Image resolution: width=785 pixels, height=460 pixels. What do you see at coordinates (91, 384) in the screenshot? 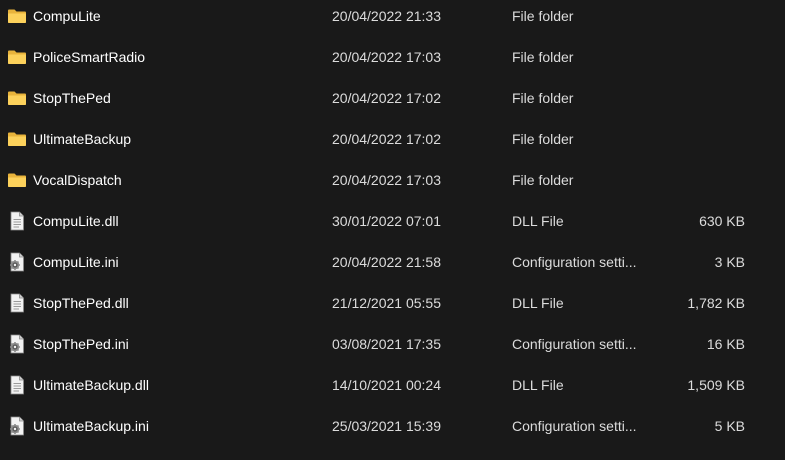
I see `file-name: UltimateBackup.dll` at bounding box center [91, 384].